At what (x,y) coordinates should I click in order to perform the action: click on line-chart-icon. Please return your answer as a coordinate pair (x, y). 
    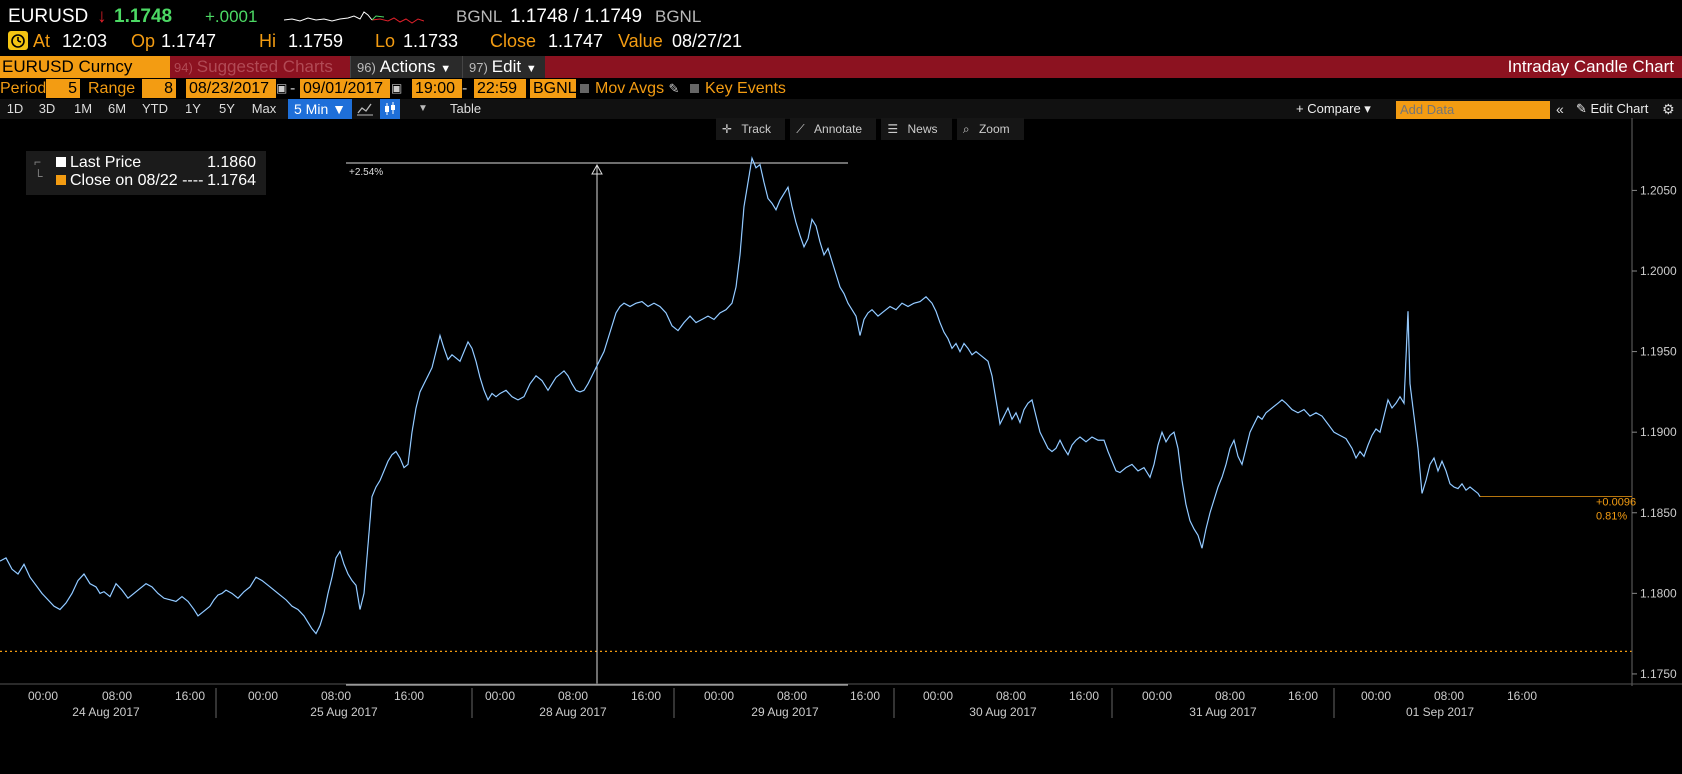
    Looking at the image, I should click on (365, 109).